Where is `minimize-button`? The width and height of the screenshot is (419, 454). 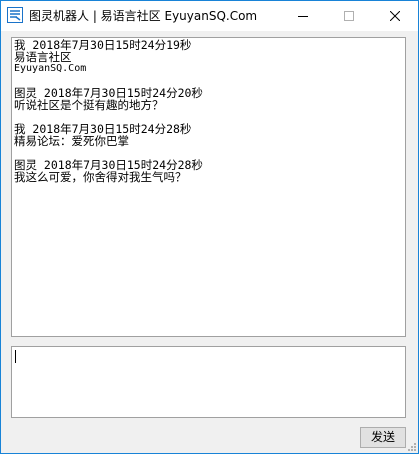 minimize-button is located at coordinates (303, 16).